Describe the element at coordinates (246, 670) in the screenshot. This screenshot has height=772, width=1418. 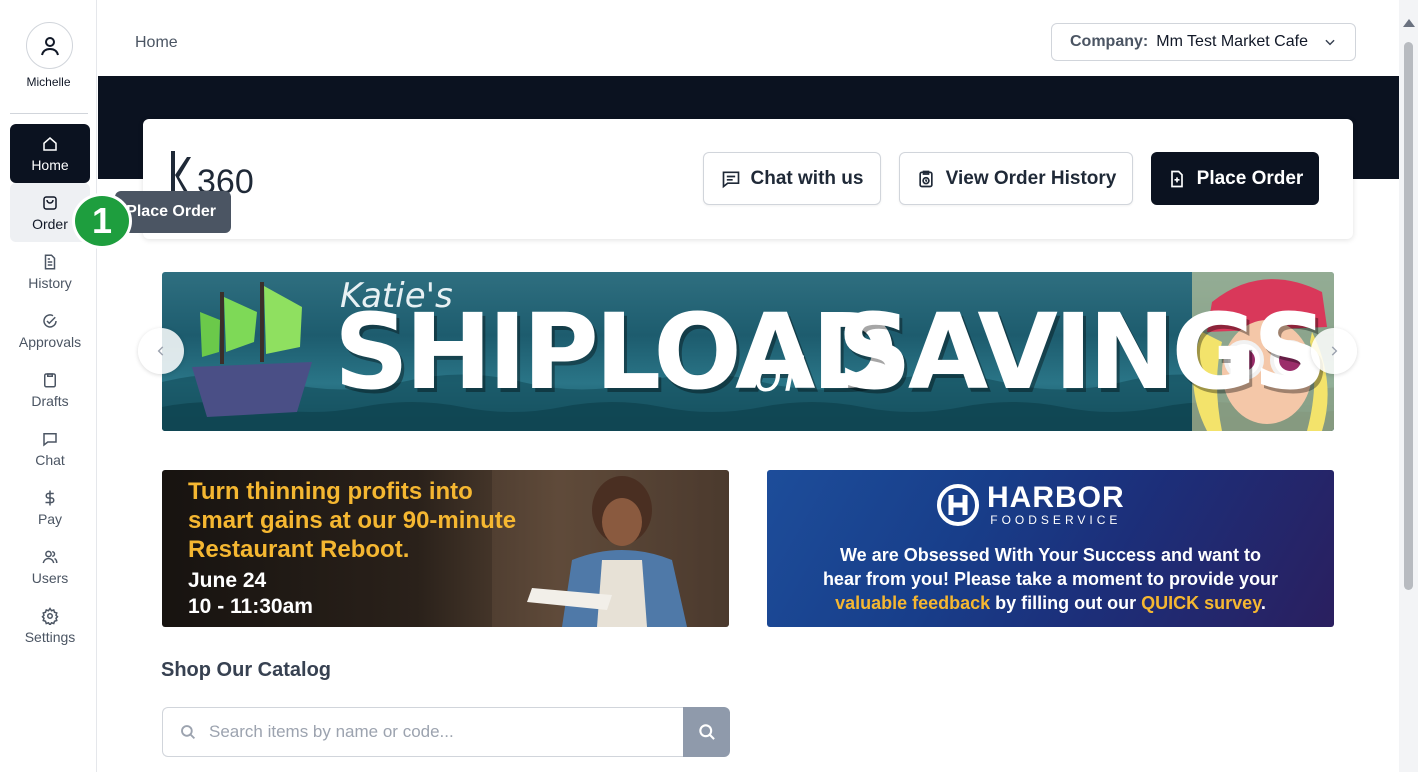
I see `catalog-title: Shop Our Catalog` at that location.